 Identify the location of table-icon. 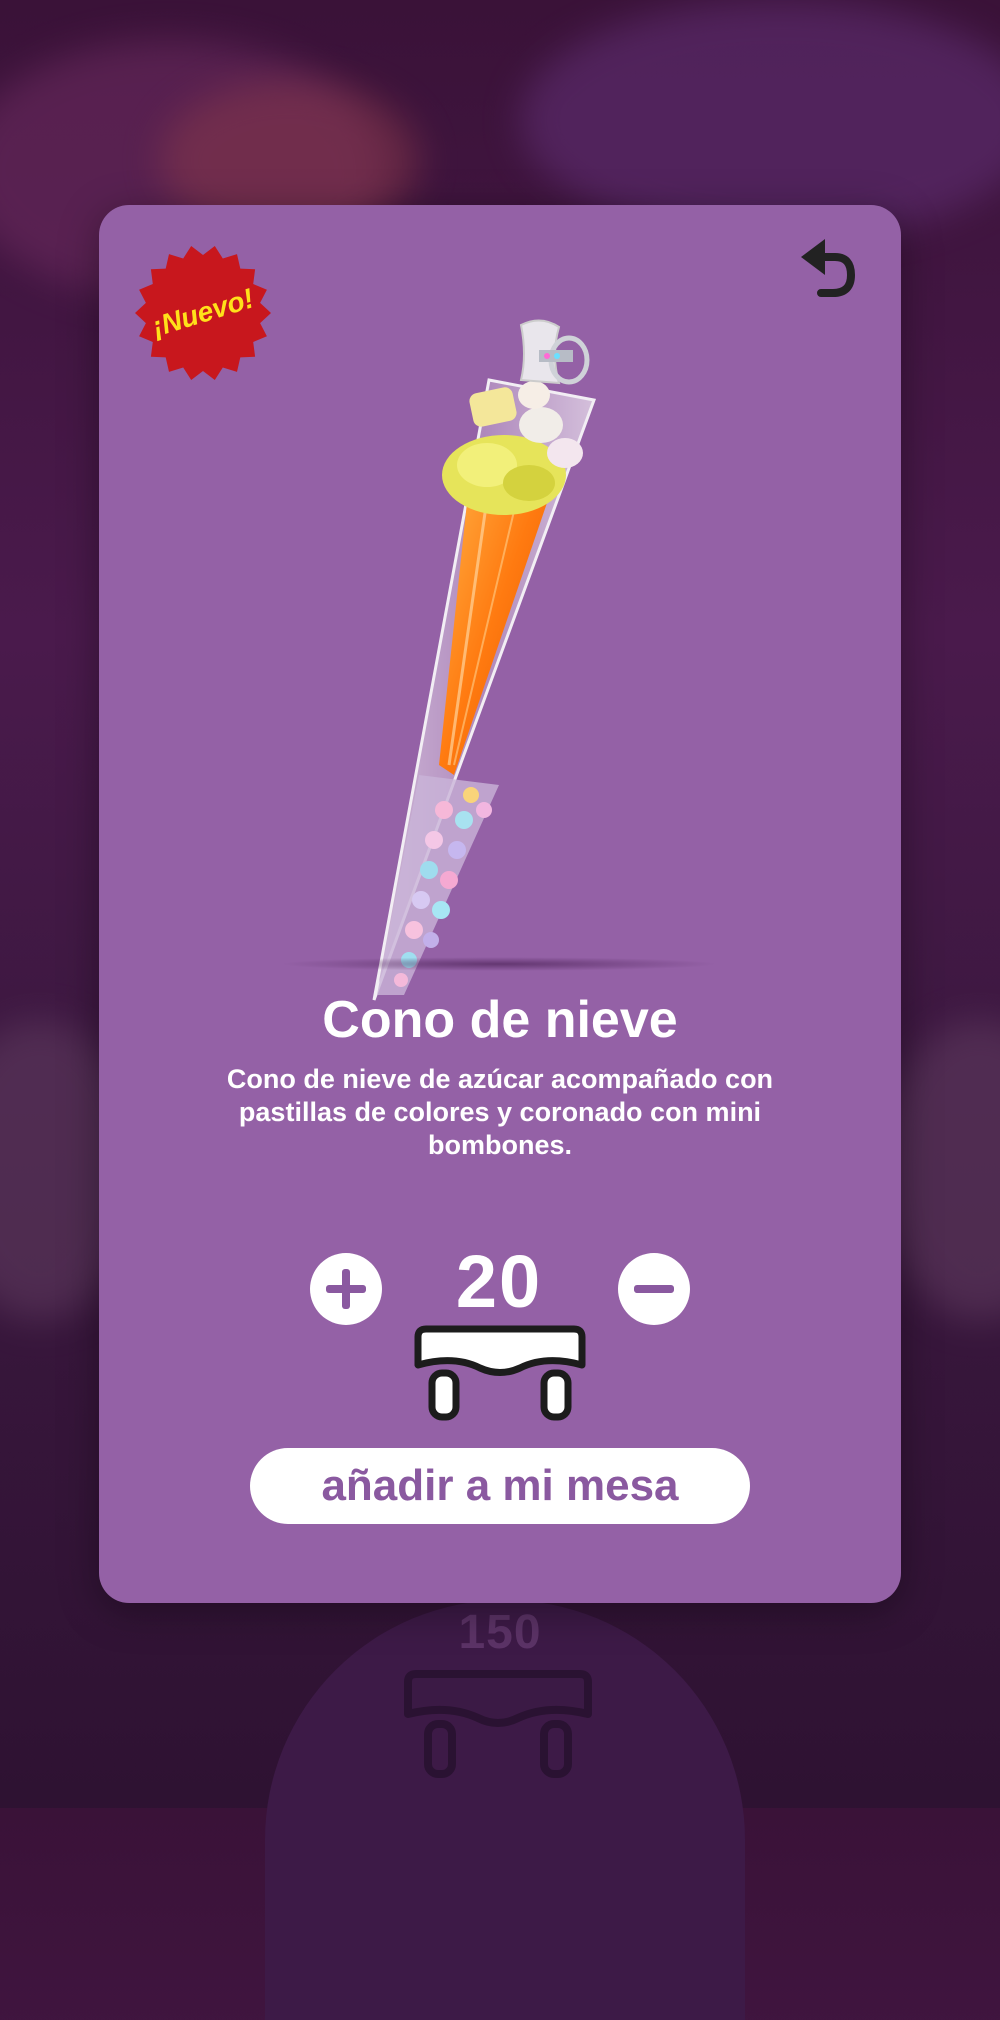
(500, 1373).